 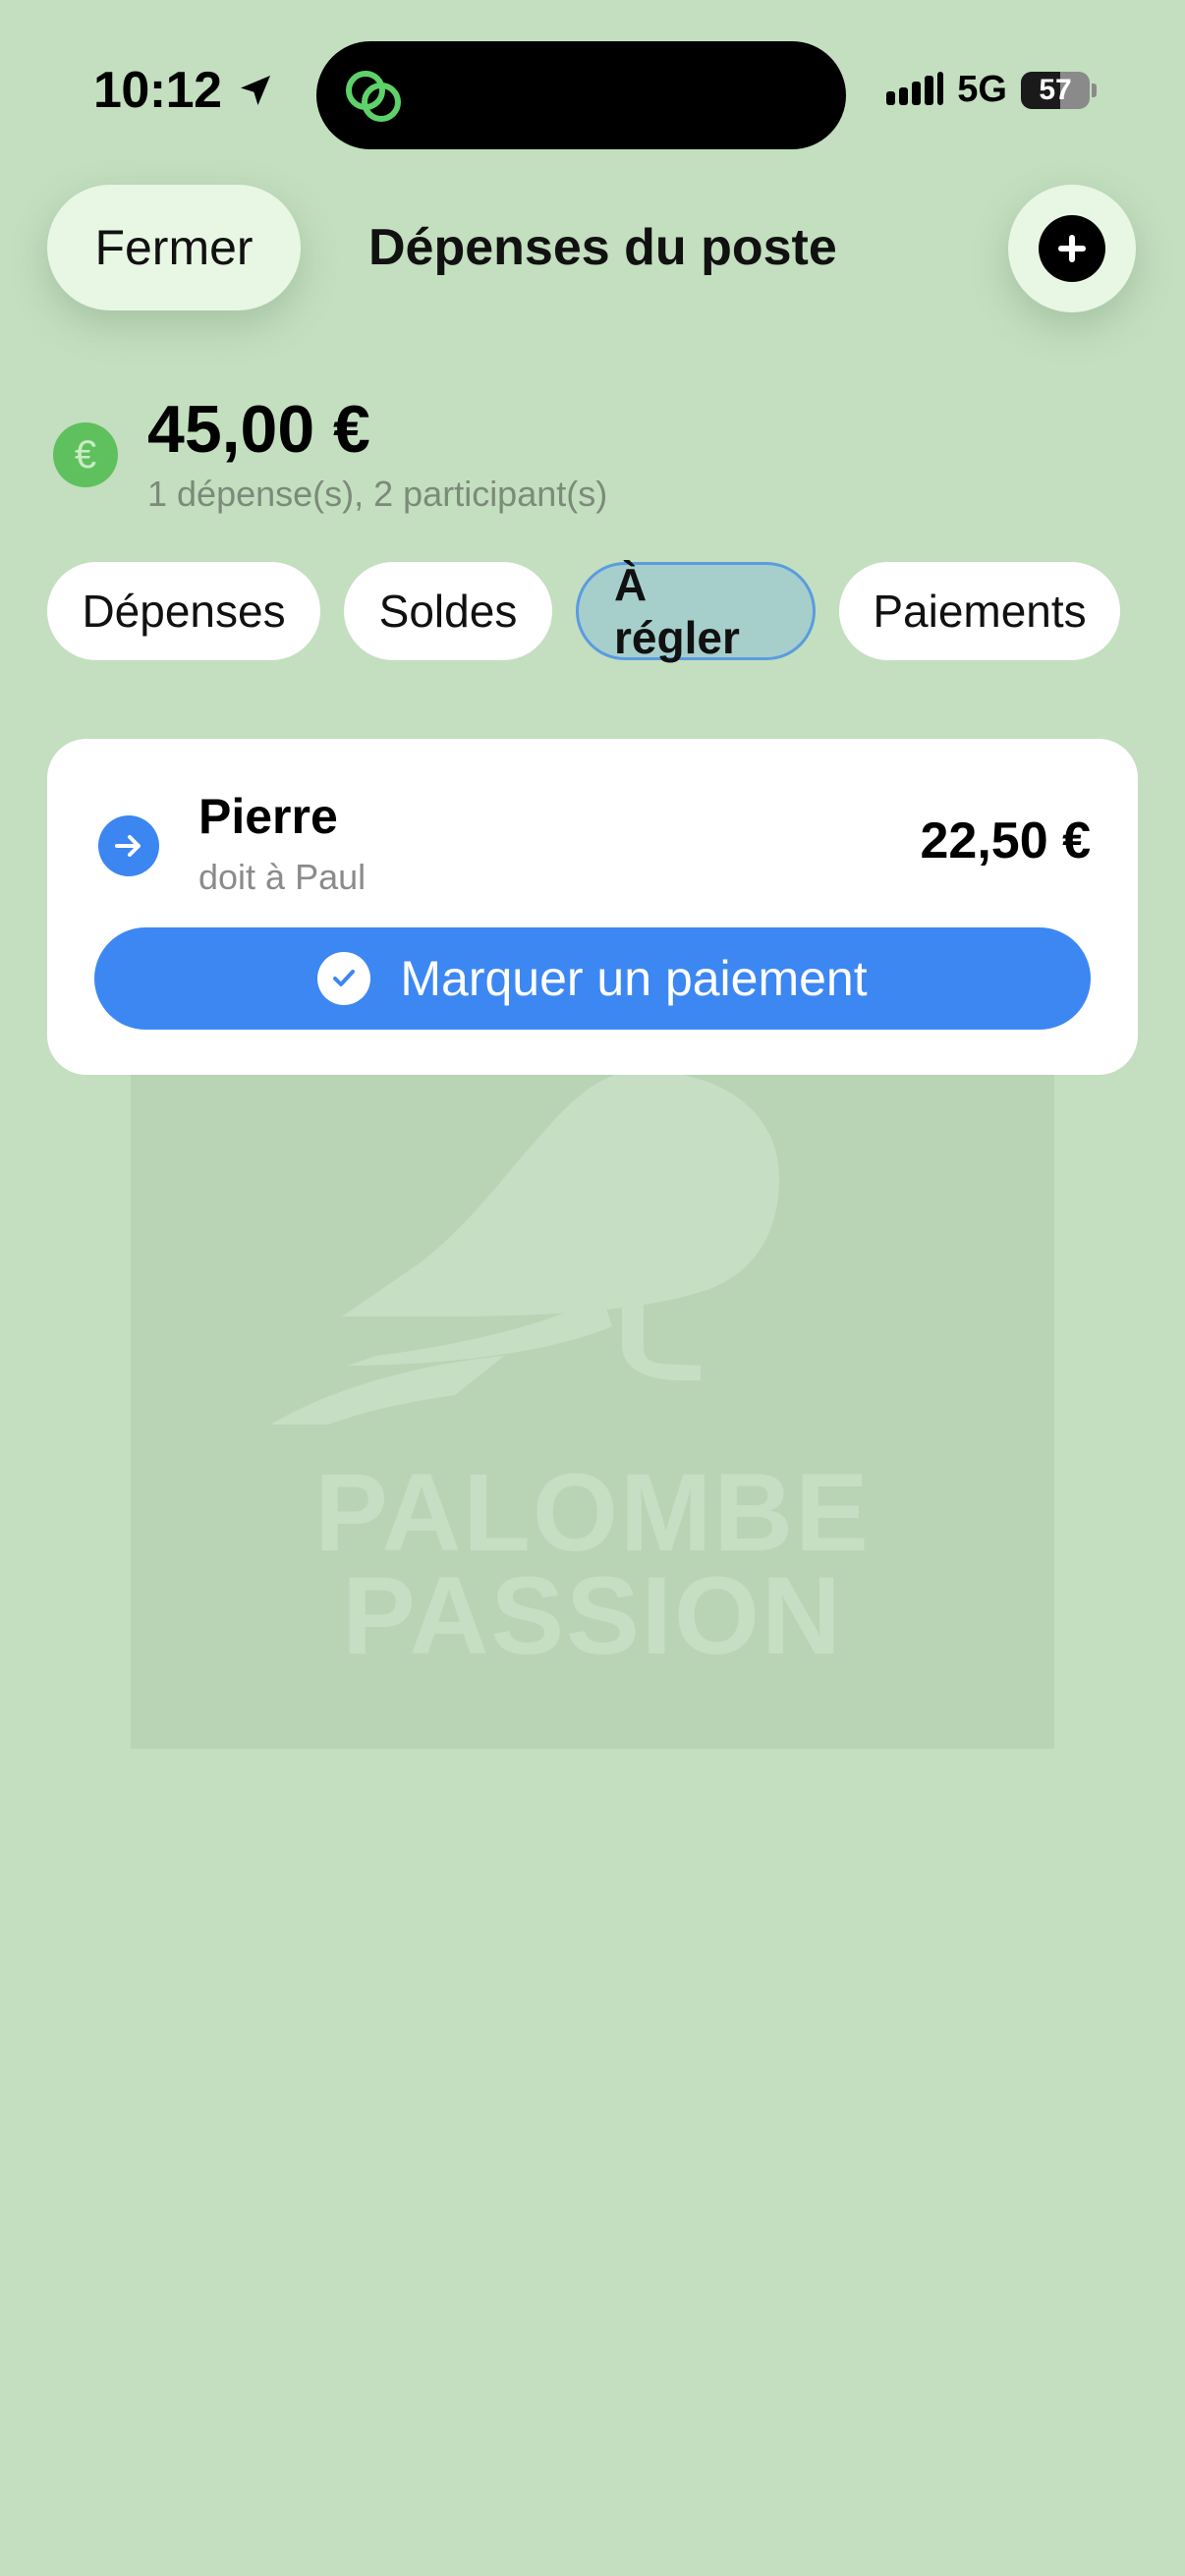 I want to click on battery-cap, so click(x=1095, y=90).